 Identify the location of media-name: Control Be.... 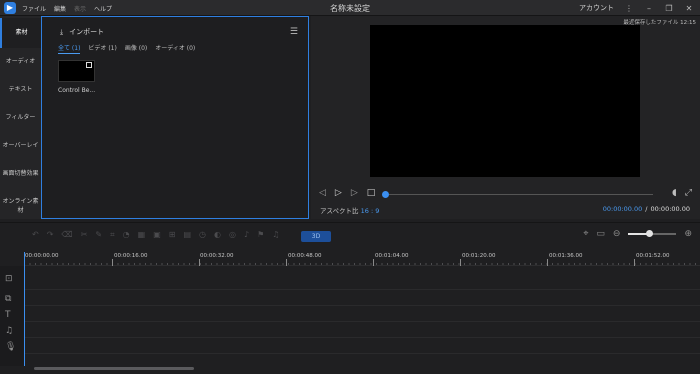
(77, 90).